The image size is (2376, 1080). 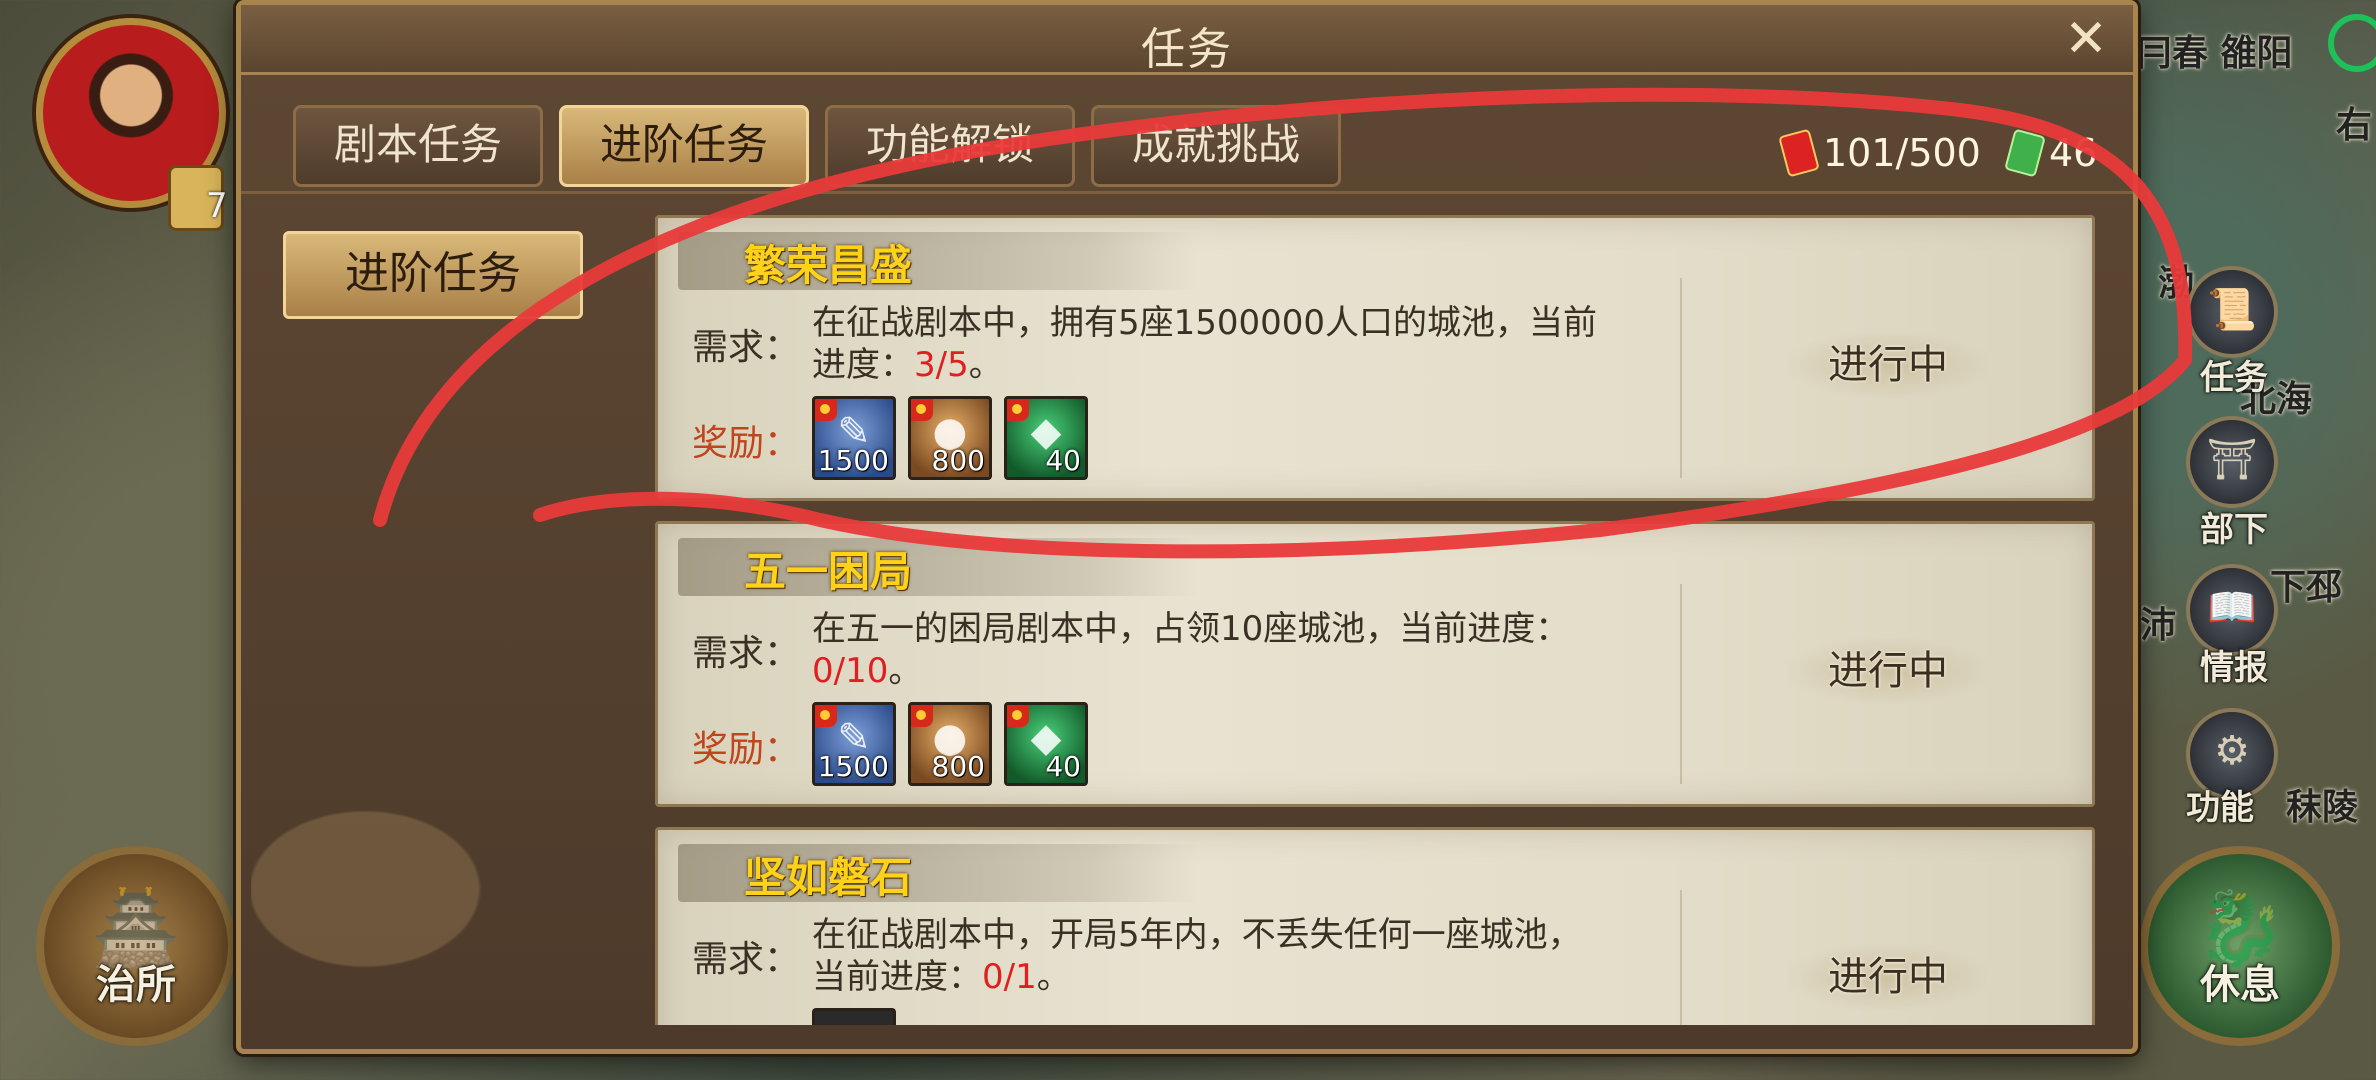 I want to click on tab-advanced-tasks: 进阶任务, so click(x=684, y=146).